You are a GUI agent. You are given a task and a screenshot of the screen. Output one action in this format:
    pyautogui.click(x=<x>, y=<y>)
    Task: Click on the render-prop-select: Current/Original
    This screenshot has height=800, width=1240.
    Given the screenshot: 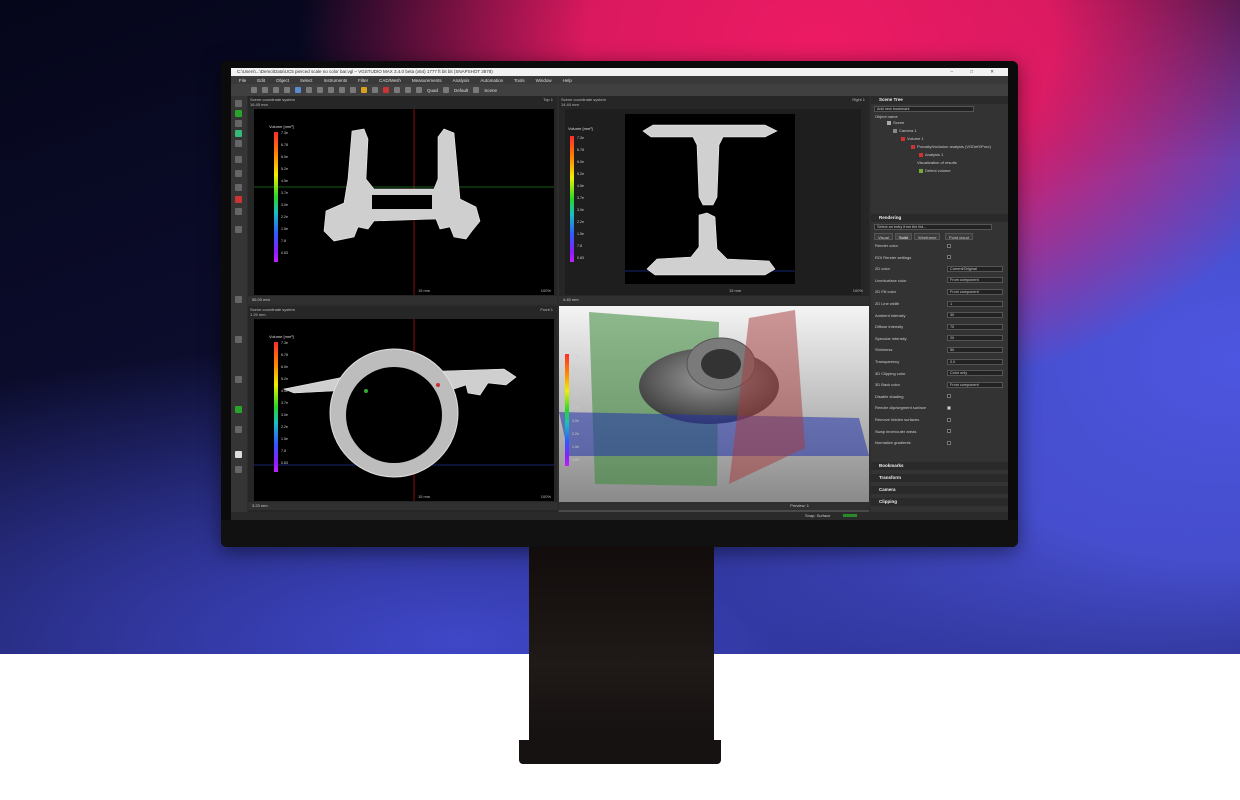 What is the action you would take?
    pyautogui.click(x=975, y=268)
    